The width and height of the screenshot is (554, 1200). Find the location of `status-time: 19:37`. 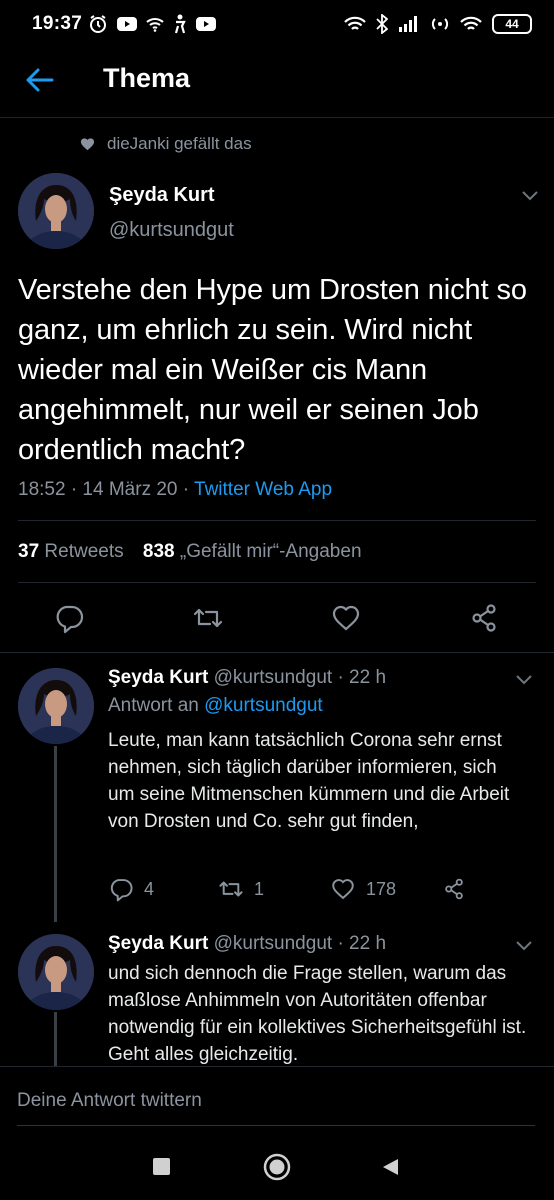

status-time: 19:37 is located at coordinates (57, 23).